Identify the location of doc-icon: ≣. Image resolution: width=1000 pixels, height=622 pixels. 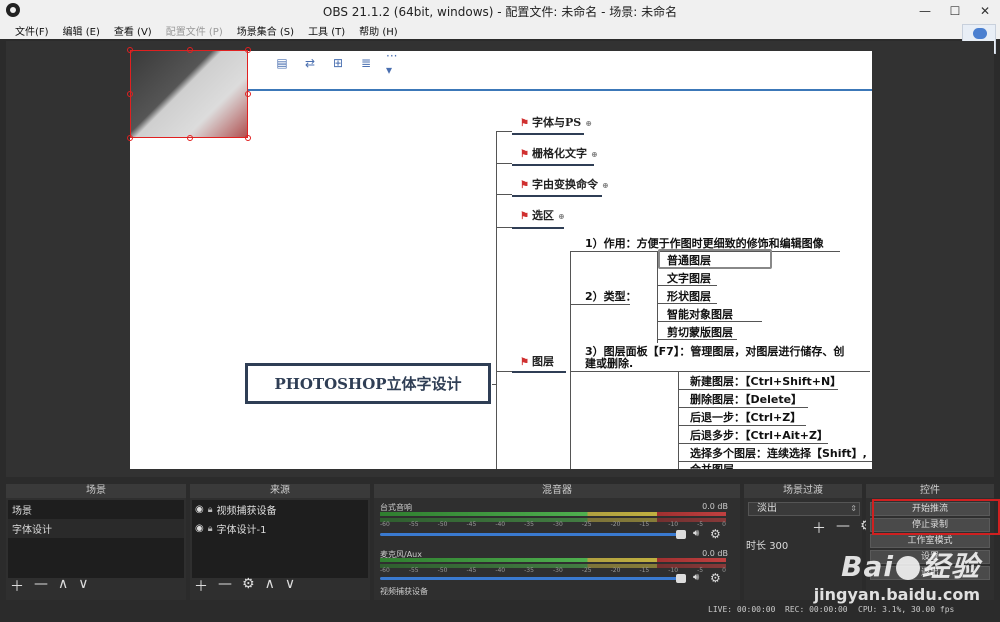
(366, 63).